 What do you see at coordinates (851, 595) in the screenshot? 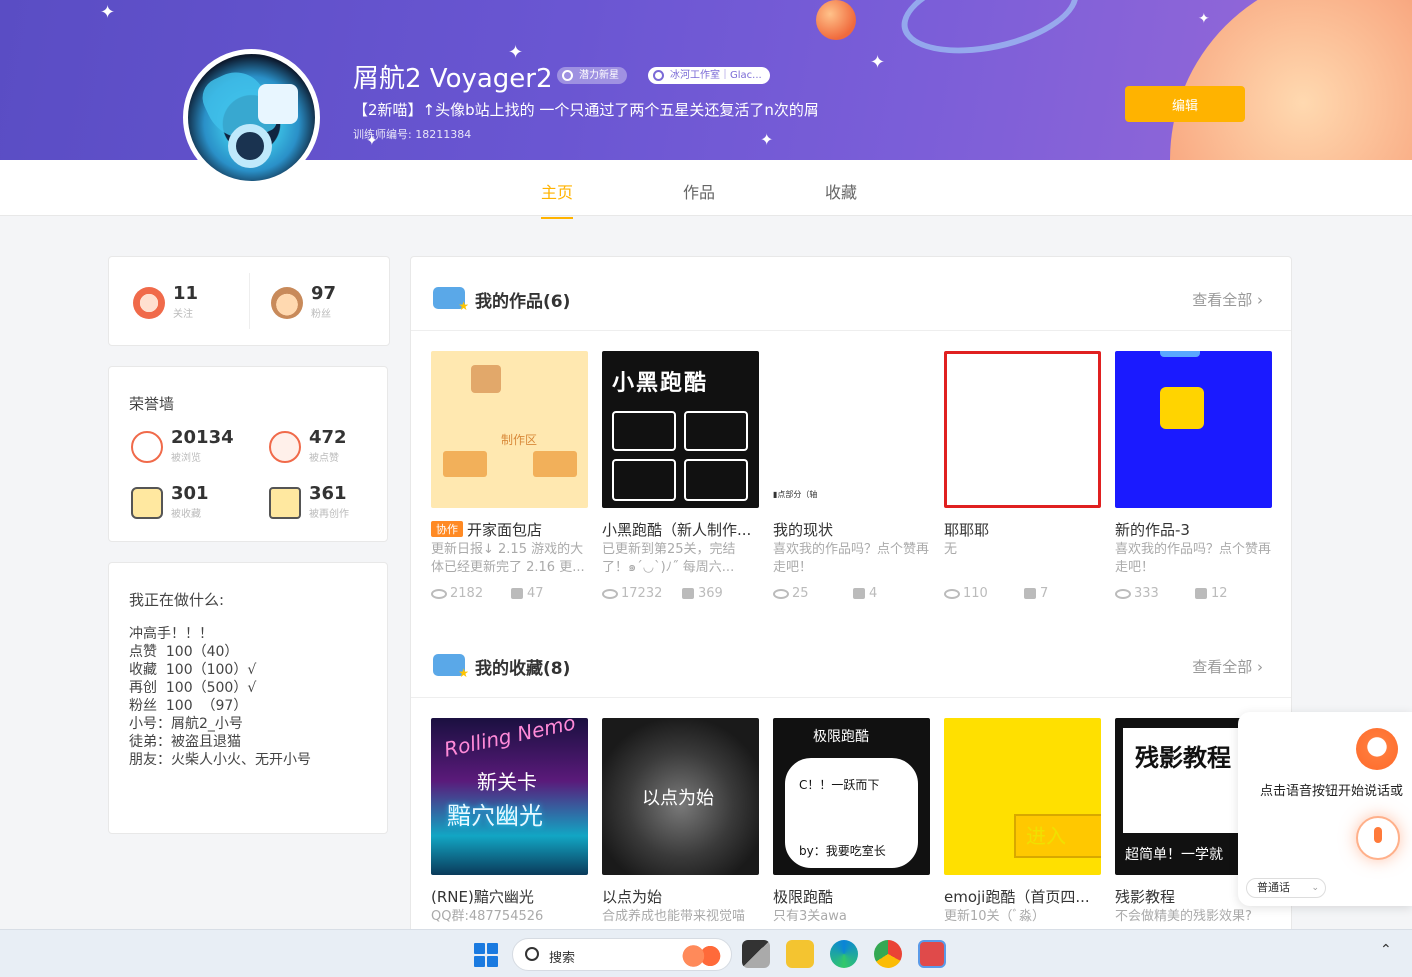
I see `work-stats: 25 4` at bounding box center [851, 595].